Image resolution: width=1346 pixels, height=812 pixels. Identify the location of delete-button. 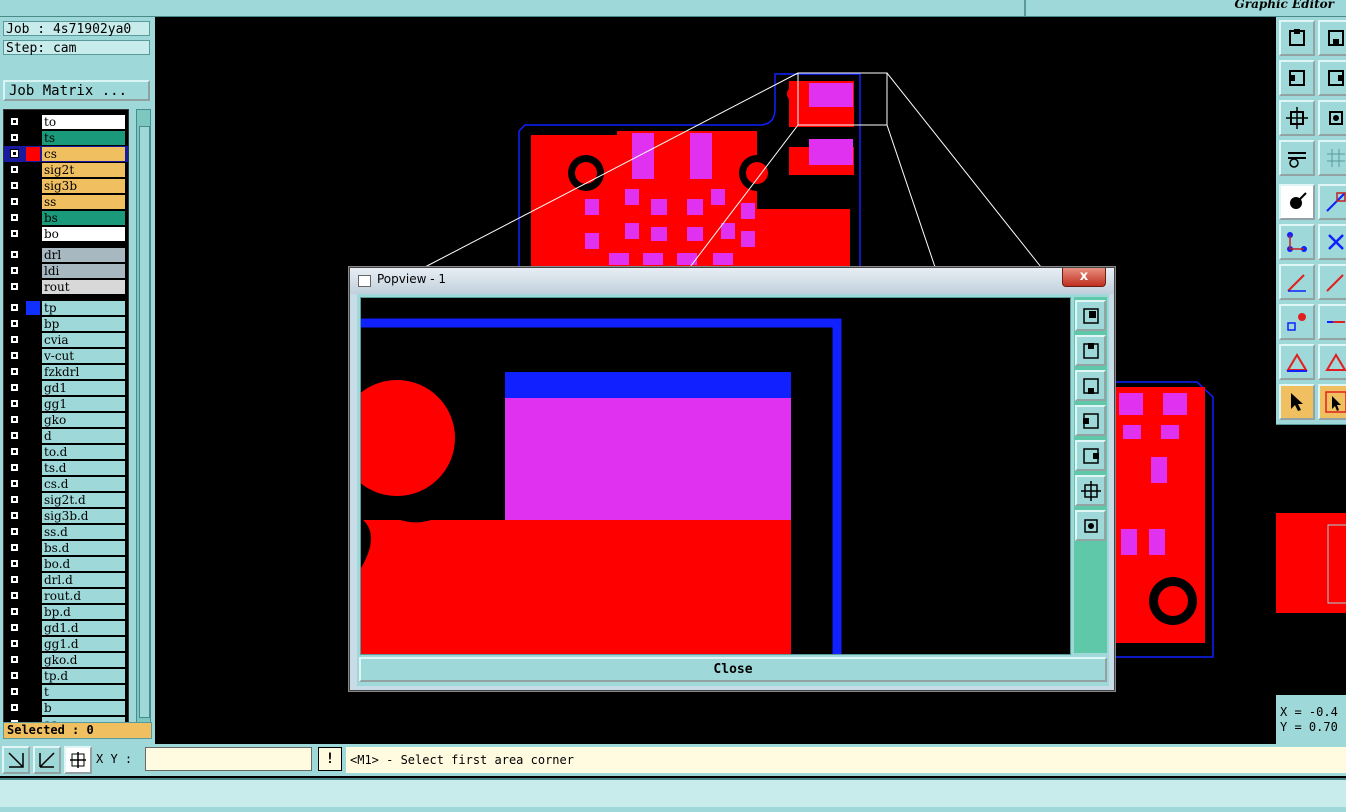
(1332, 242).